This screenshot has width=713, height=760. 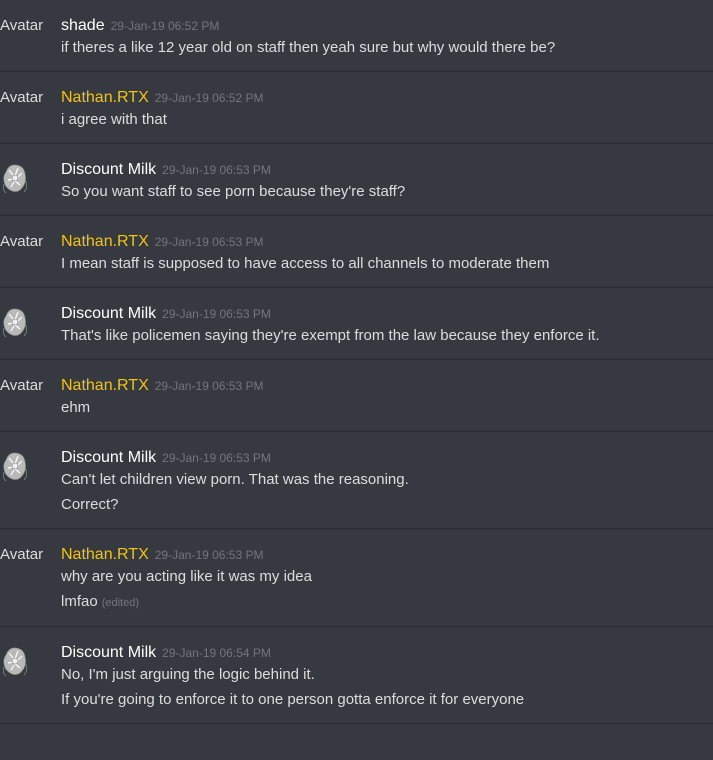 I want to click on message-body: ehm, so click(x=356, y=408).